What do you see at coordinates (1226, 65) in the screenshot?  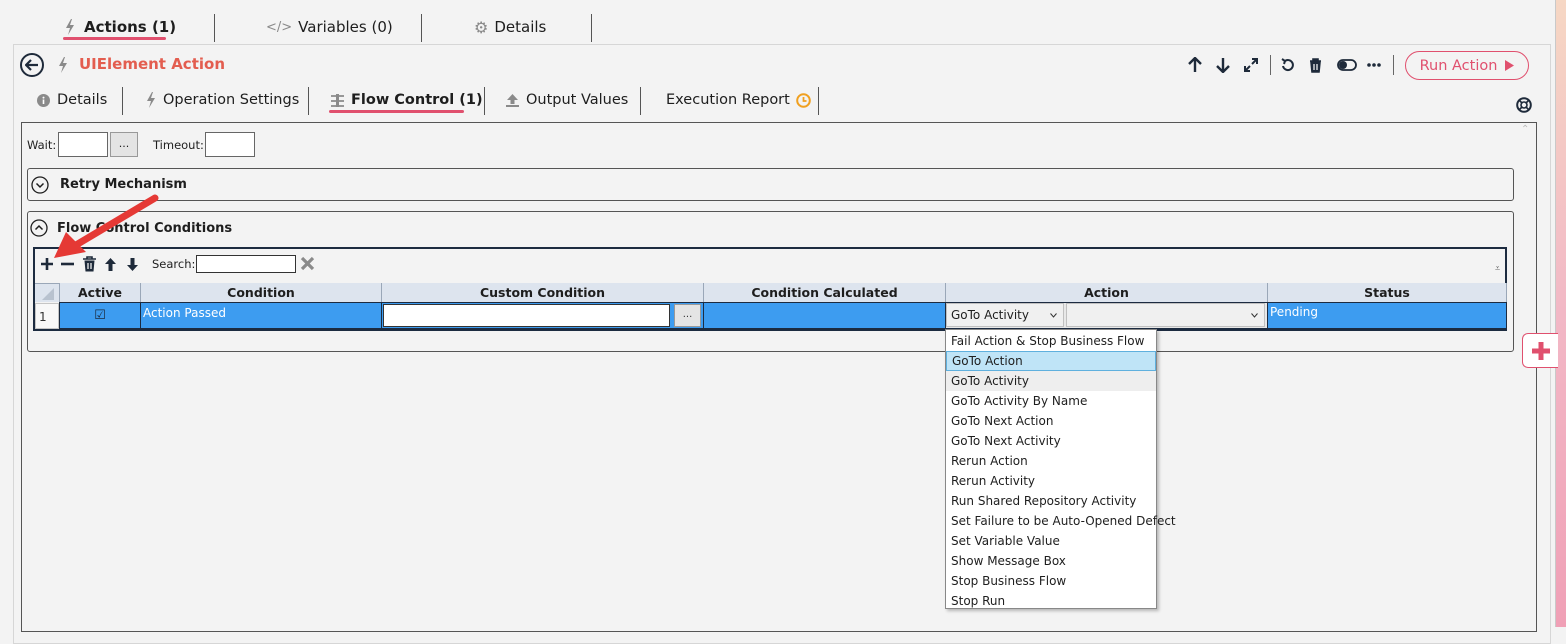 I see `arrow-down-icon` at bounding box center [1226, 65].